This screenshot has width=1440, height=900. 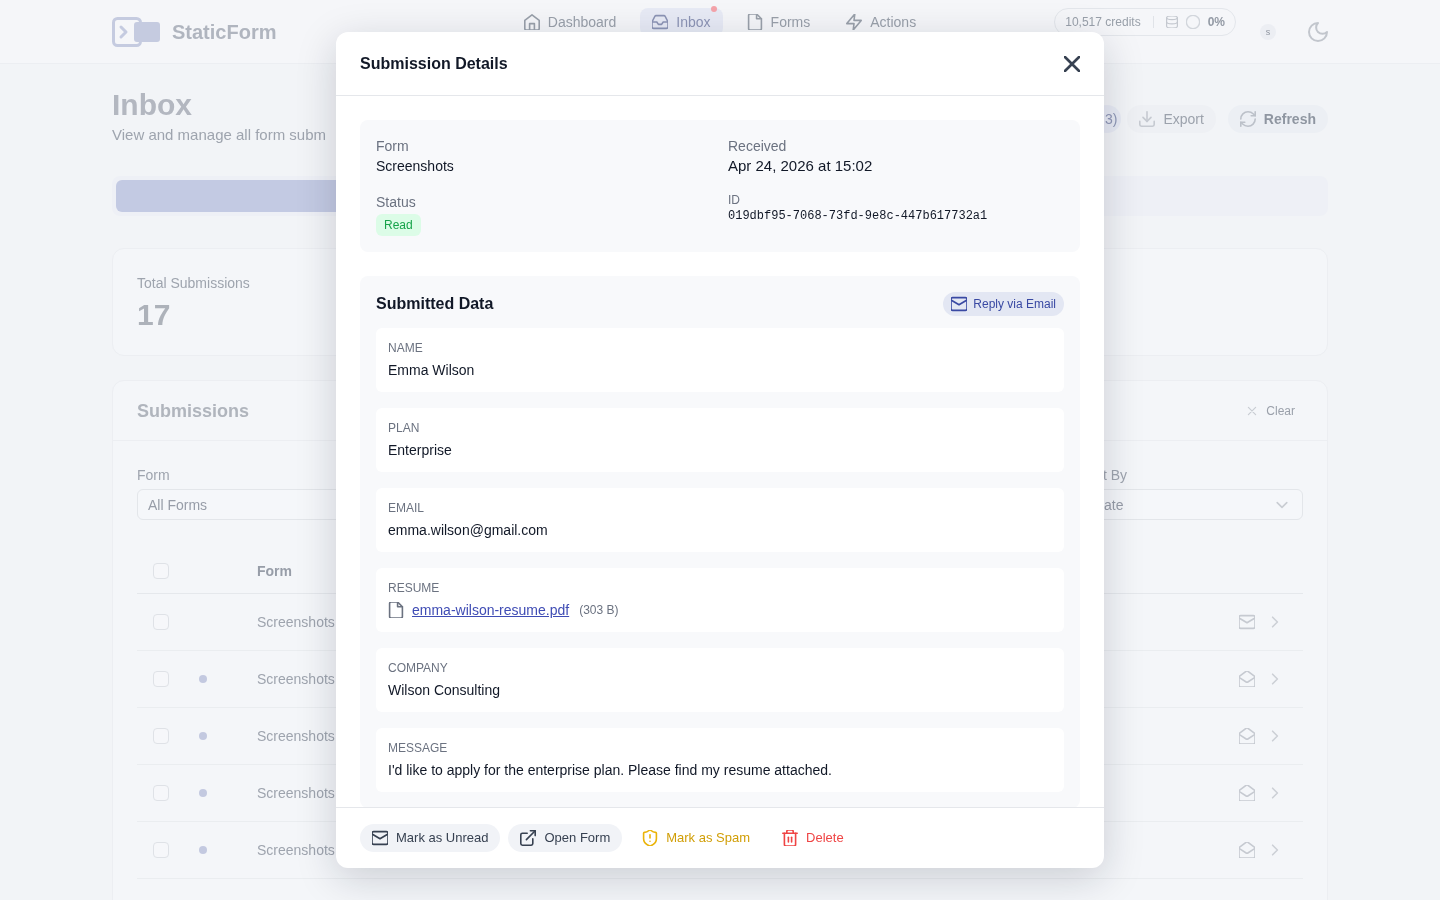 I want to click on stat-label: Total Submissions, so click(x=193, y=283).